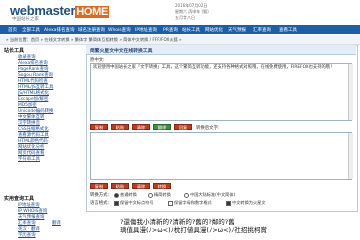 The height and width of the screenshot is (240, 360). Describe the element at coordinates (246, 203) in the screenshot. I see `format-option-martian: 中文转换为火星文` at that location.